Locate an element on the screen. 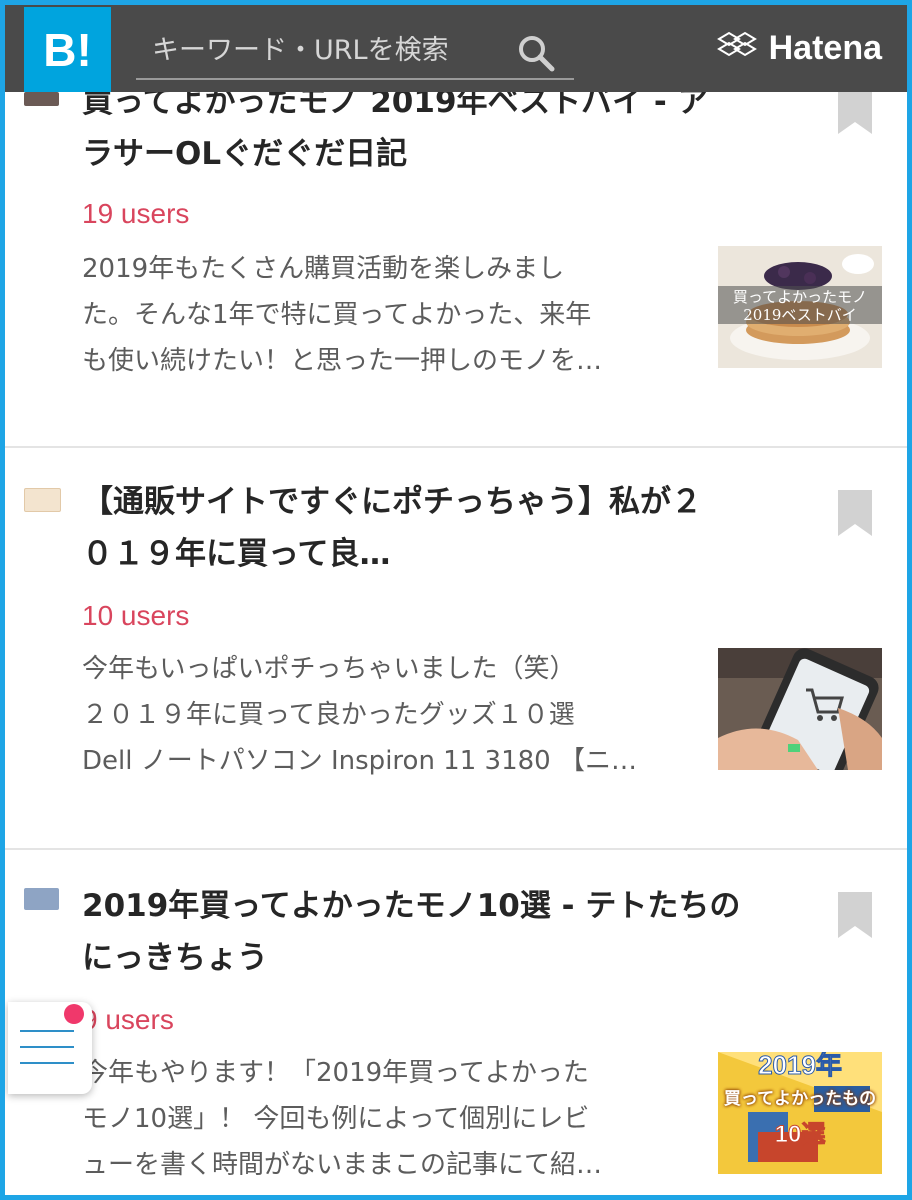  entry-title-line: 2019年買ってよかったモノ10選 - テトたちの is located at coordinates (411, 906).